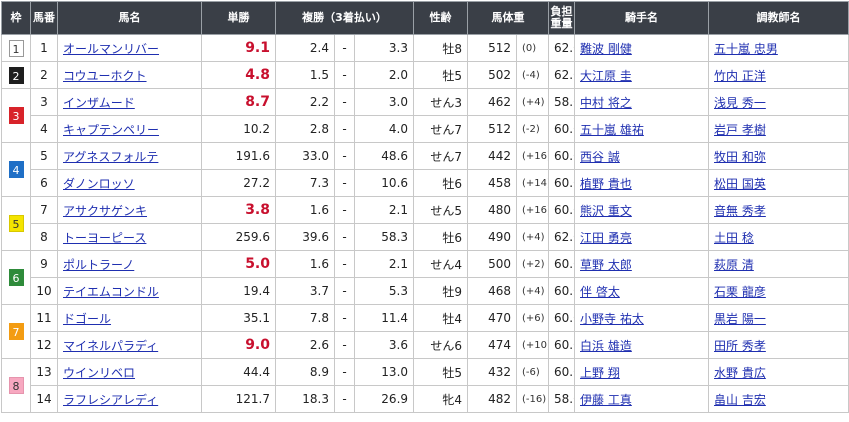  Describe the element at coordinates (492, 183) in the screenshot. I see `body-weight-cell: 458` at that location.